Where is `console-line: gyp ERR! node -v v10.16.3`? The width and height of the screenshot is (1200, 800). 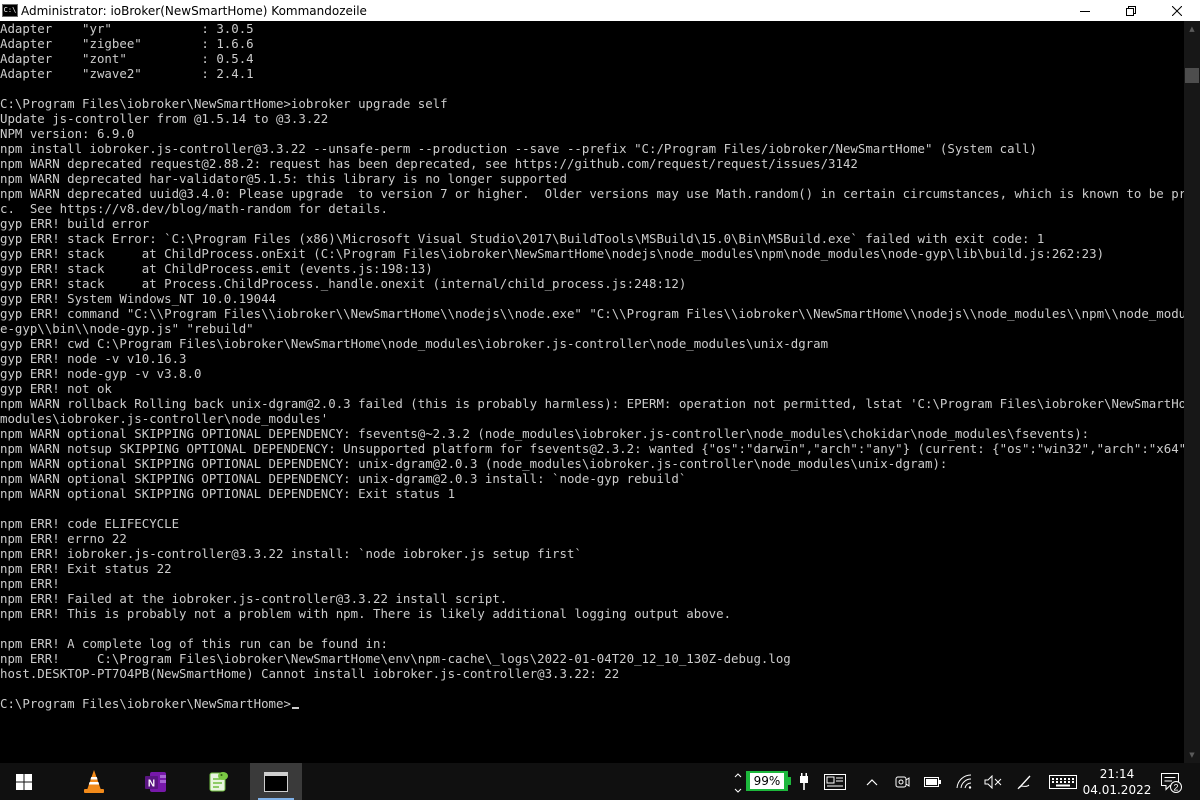
console-line: gyp ERR! node -v v10.16.3 is located at coordinates (93, 358).